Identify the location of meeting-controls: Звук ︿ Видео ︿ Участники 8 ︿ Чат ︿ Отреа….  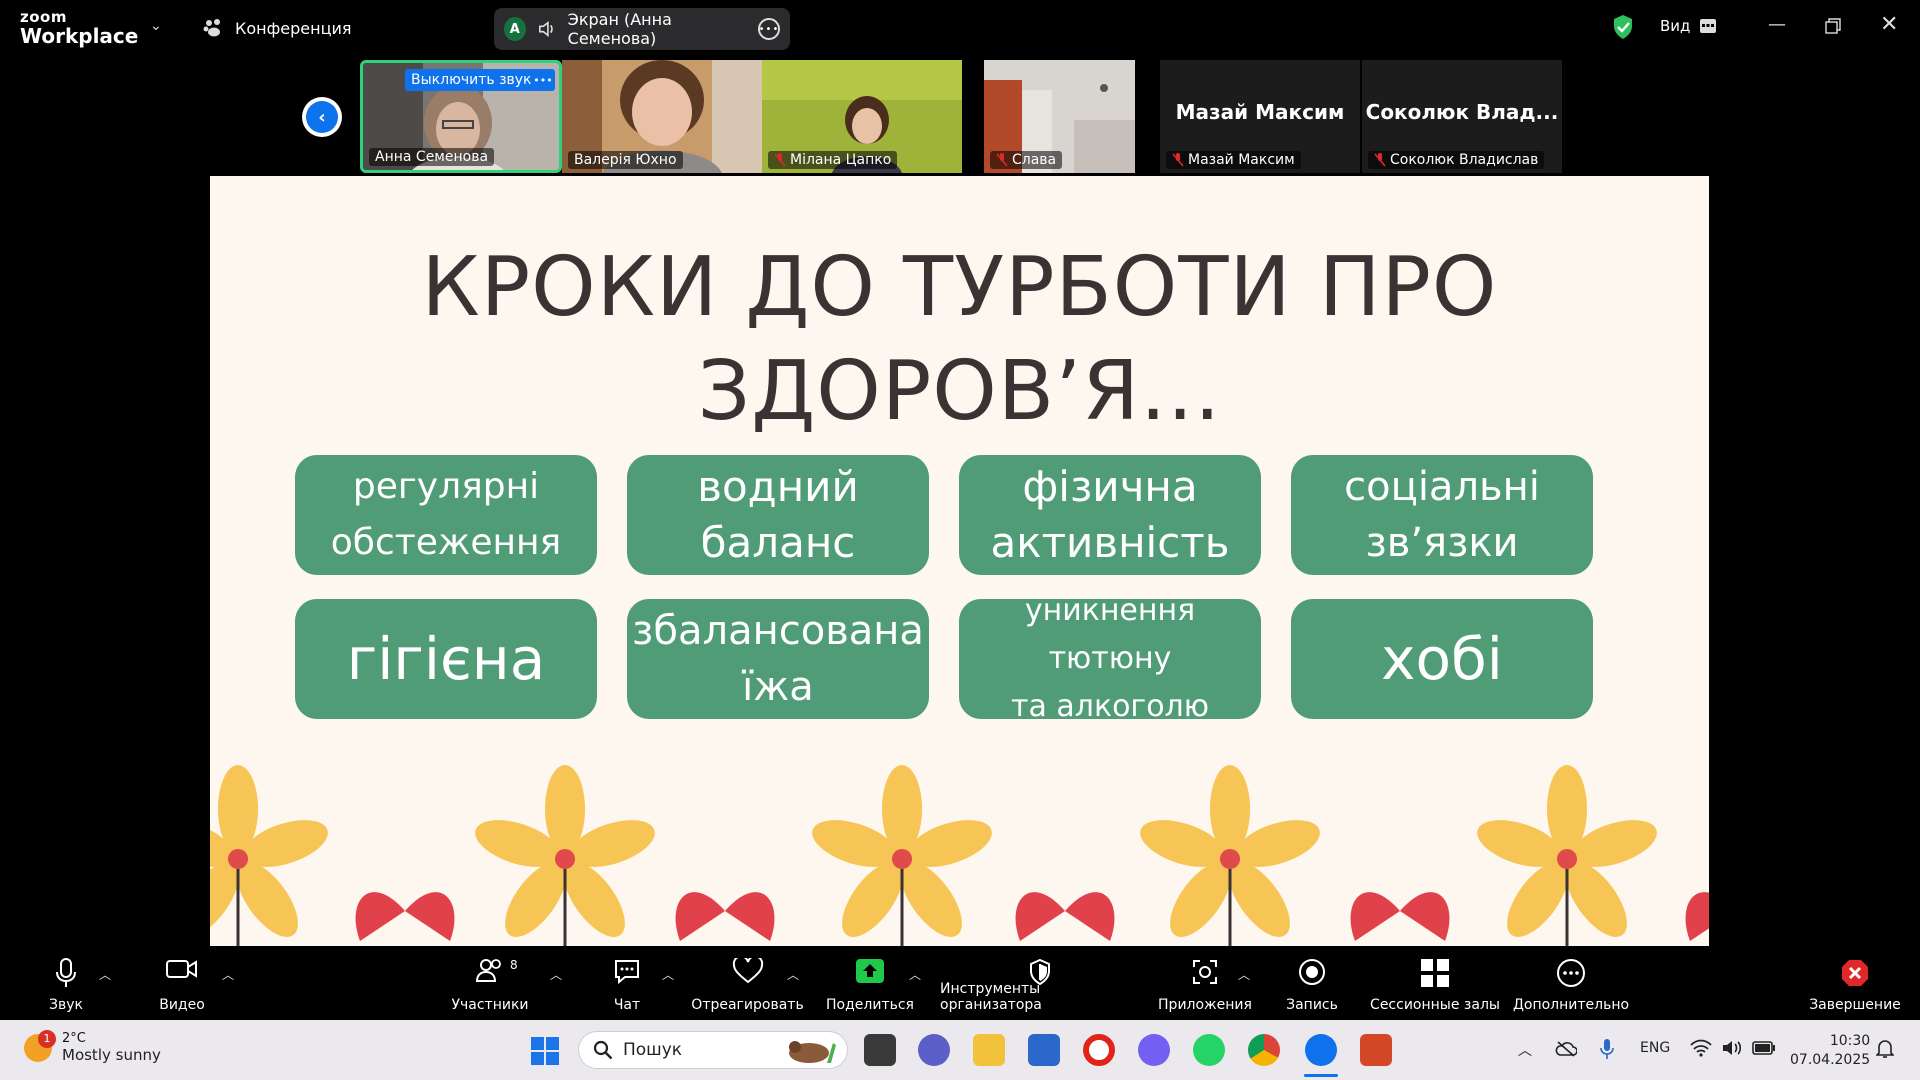
(960, 983).